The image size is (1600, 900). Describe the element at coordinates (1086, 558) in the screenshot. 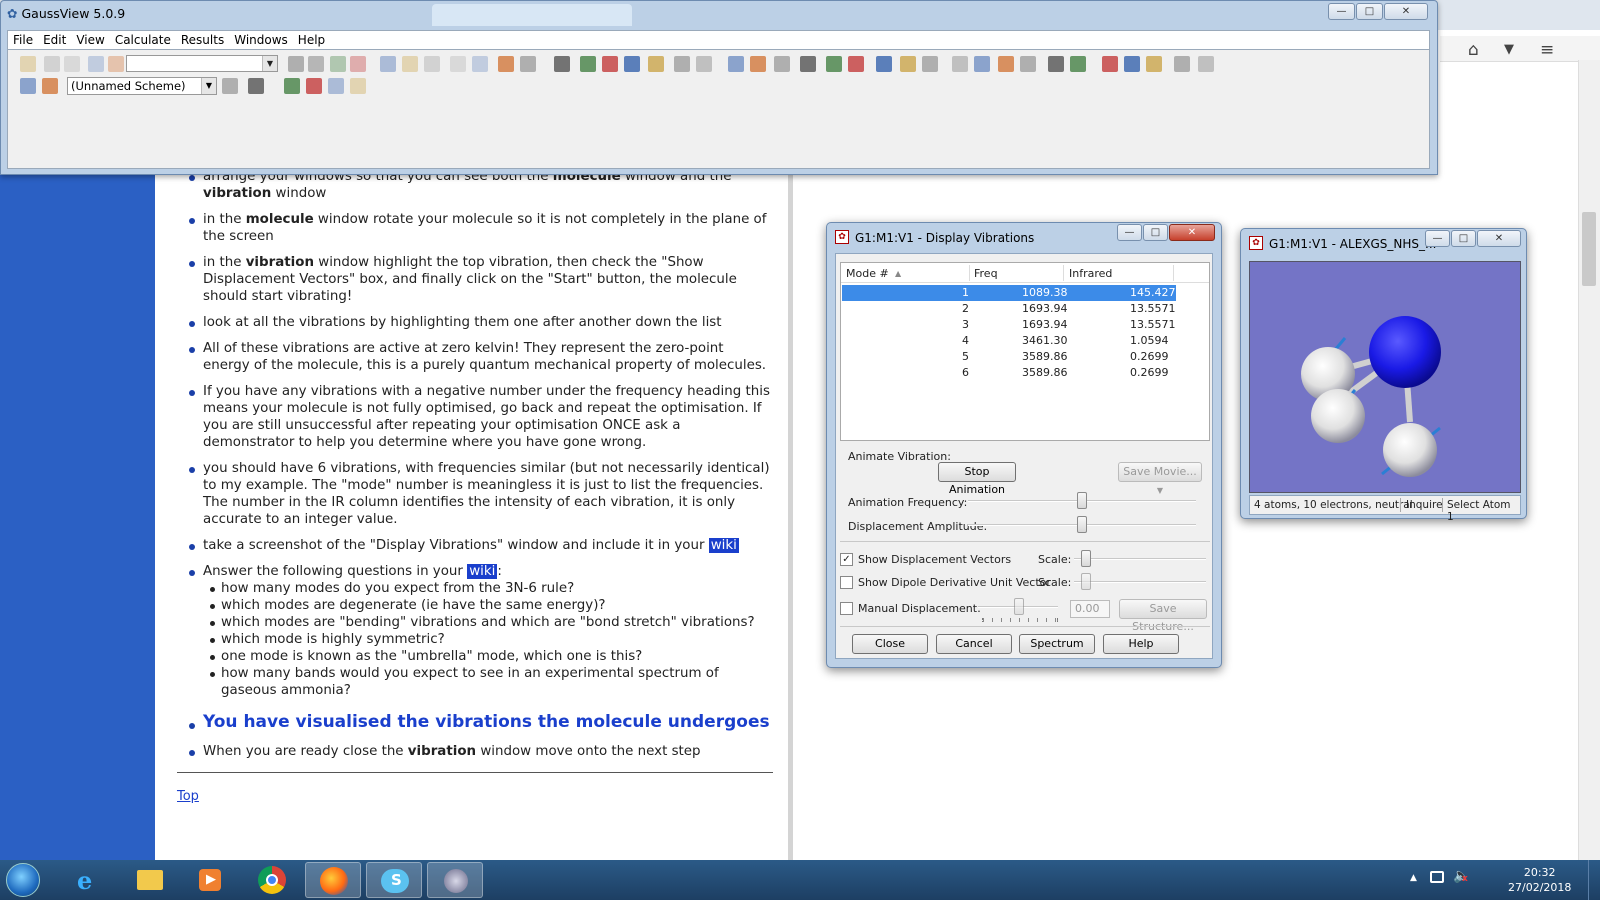

I see `vector-scale-slider` at that location.